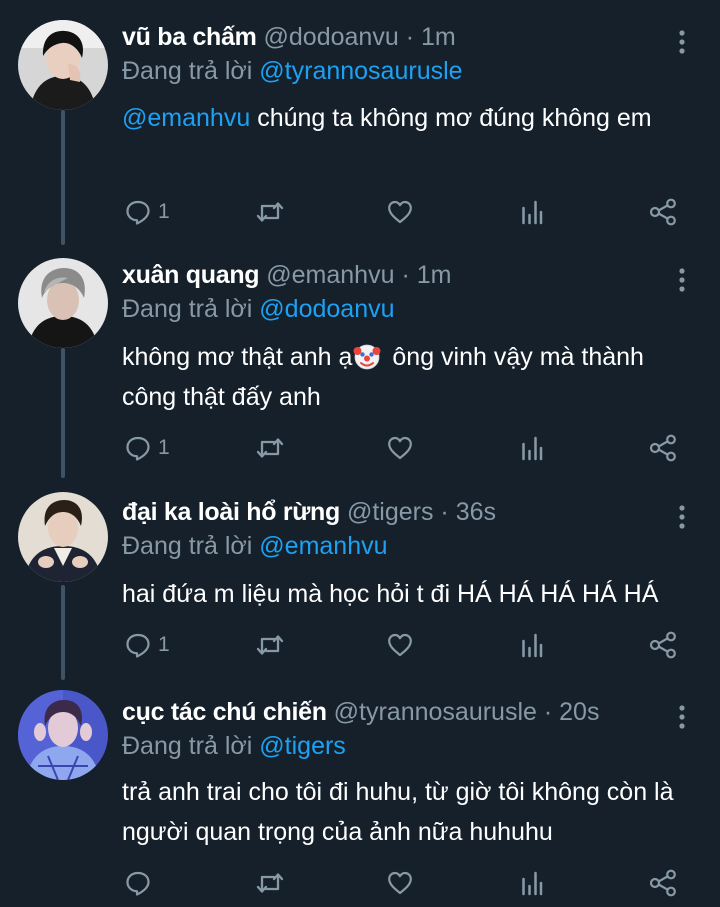 Image resolution: width=720 pixels, height=907 pixels. What do you see at coordinates (224, 712) in the screenshot?
I see `display-name: cục tác chú chiến` at bounding box center [224, 712].